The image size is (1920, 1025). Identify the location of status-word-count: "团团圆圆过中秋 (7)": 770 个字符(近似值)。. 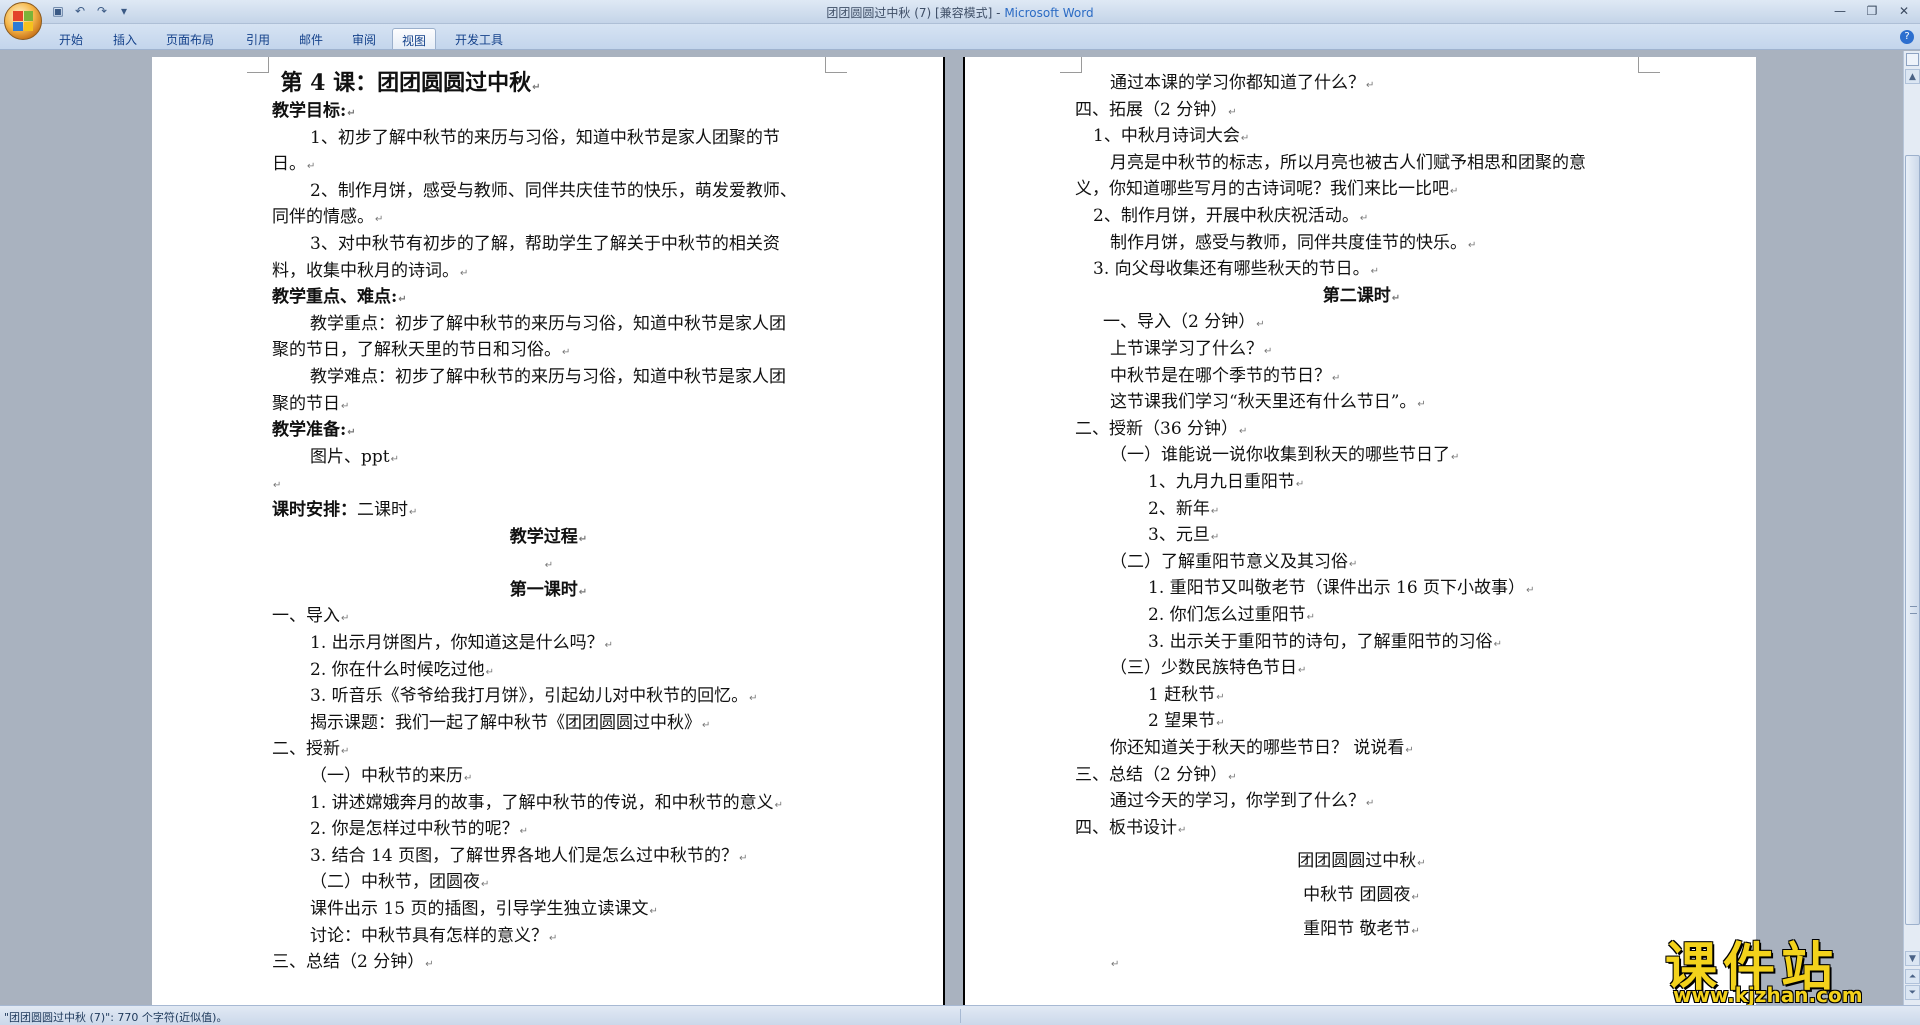
(115, 1017).